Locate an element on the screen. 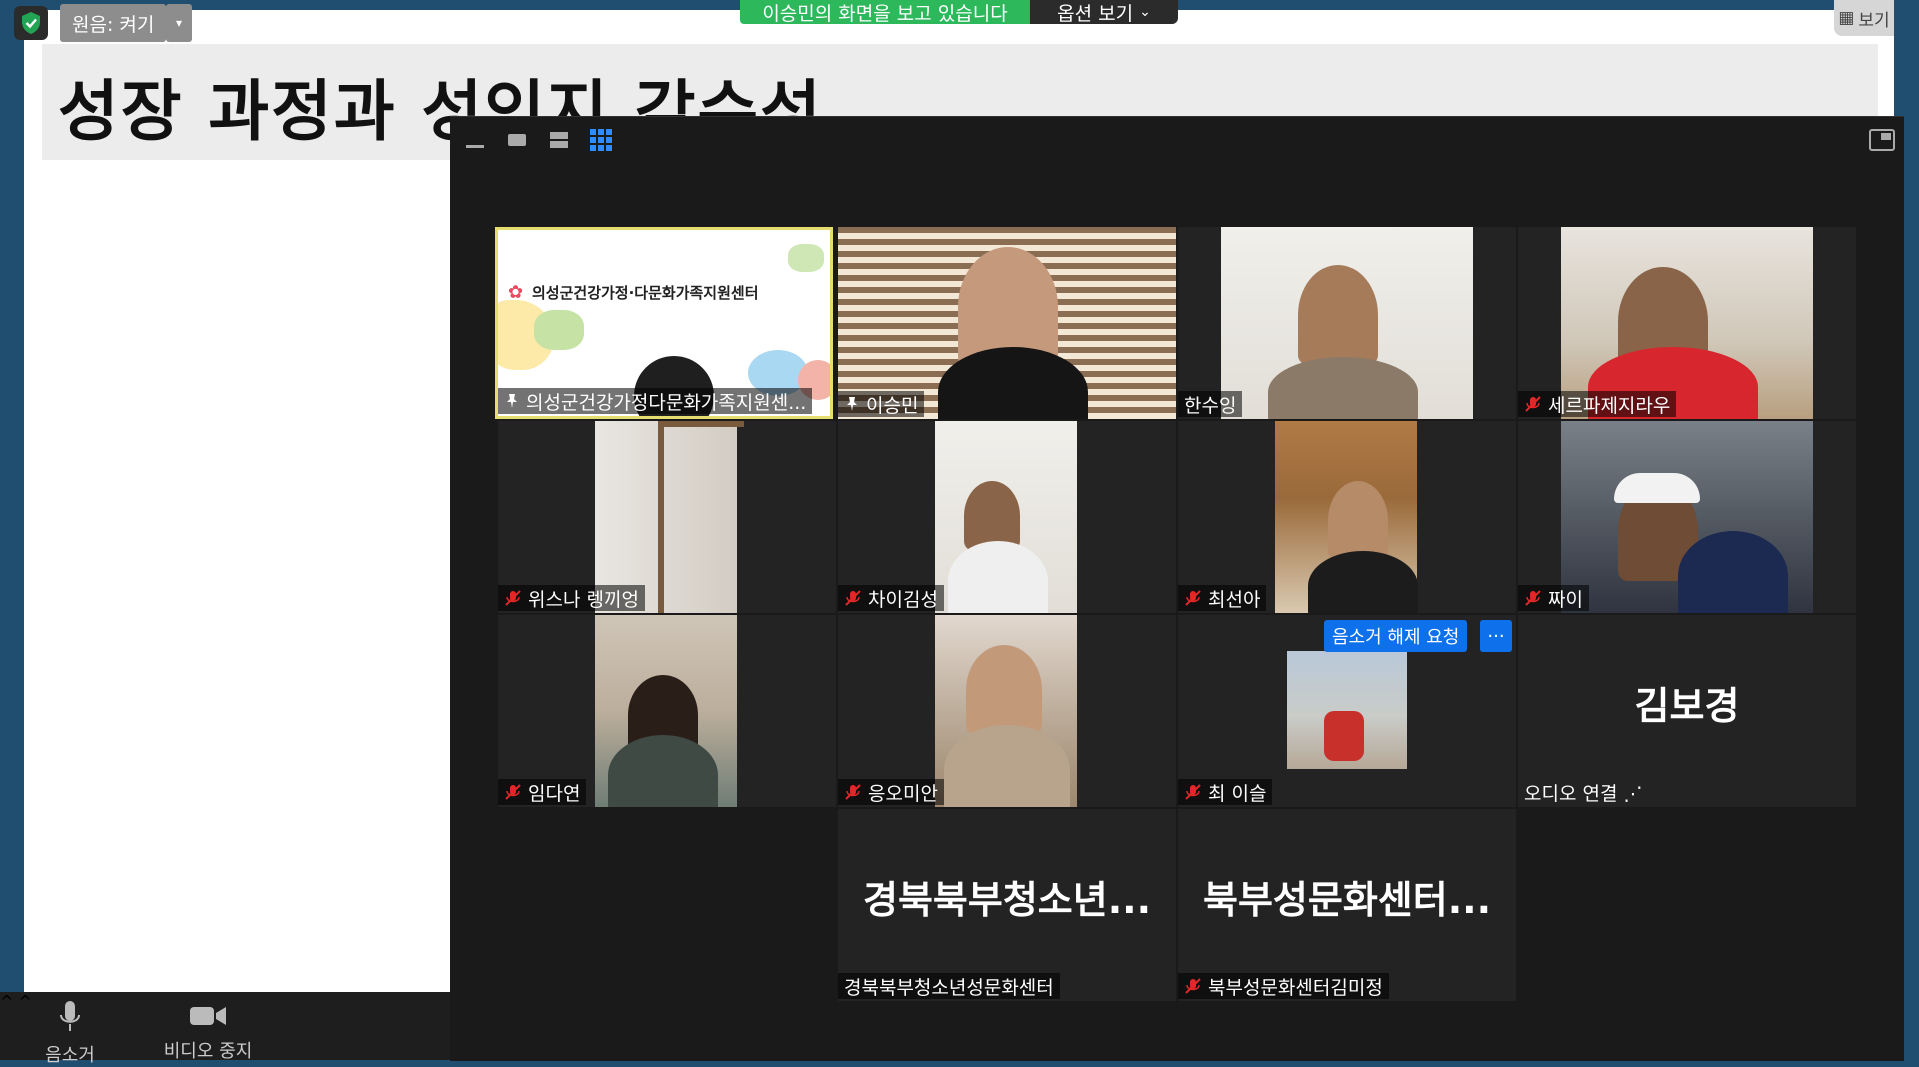  single-tile-icon is located at coordinates (517, 140).